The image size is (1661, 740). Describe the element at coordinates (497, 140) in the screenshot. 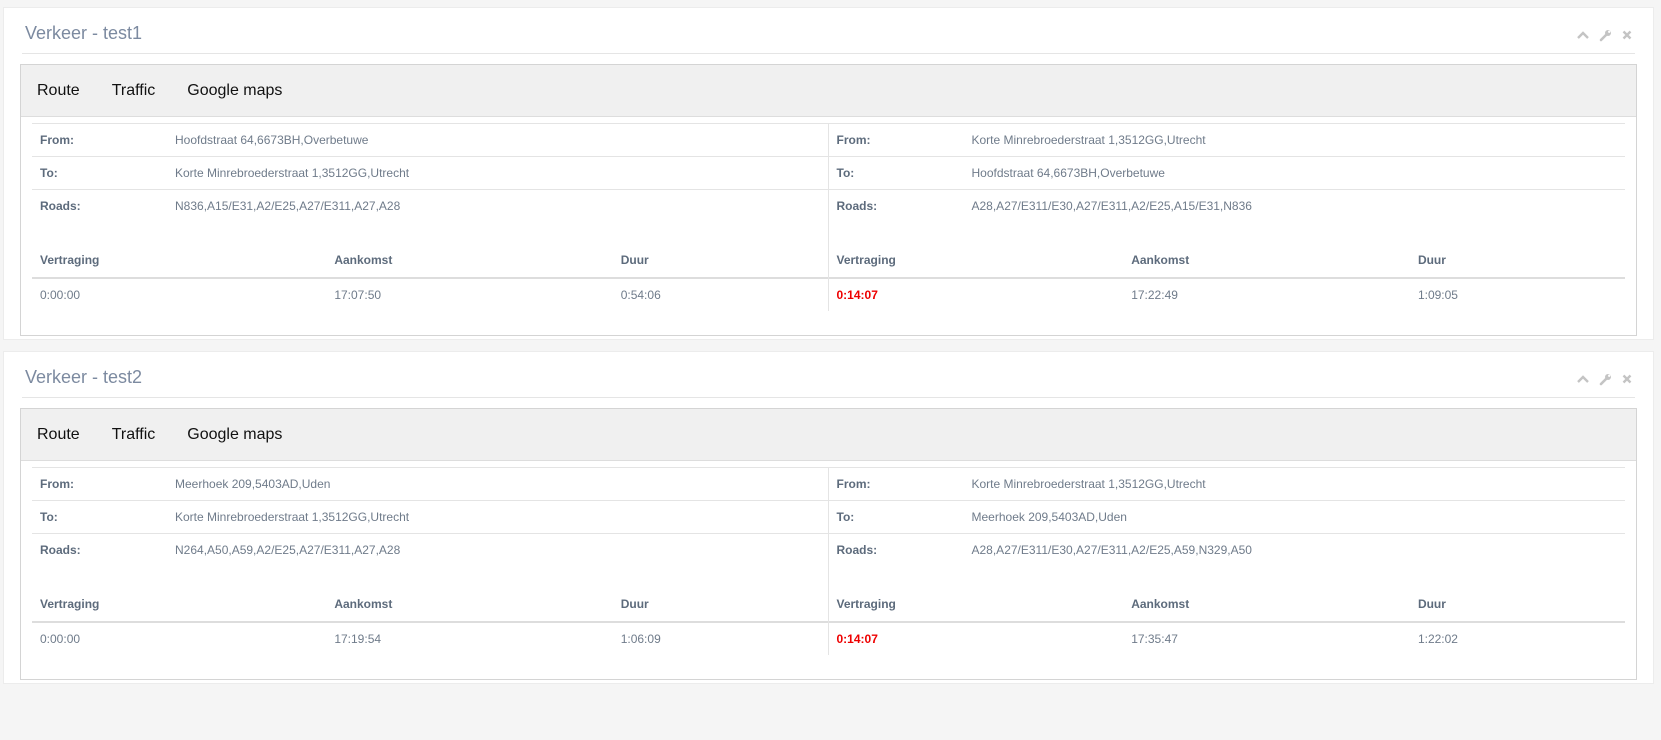

I see `from-value: Hoofdstraat 64,6673BH,Overbetuwe` at that location.